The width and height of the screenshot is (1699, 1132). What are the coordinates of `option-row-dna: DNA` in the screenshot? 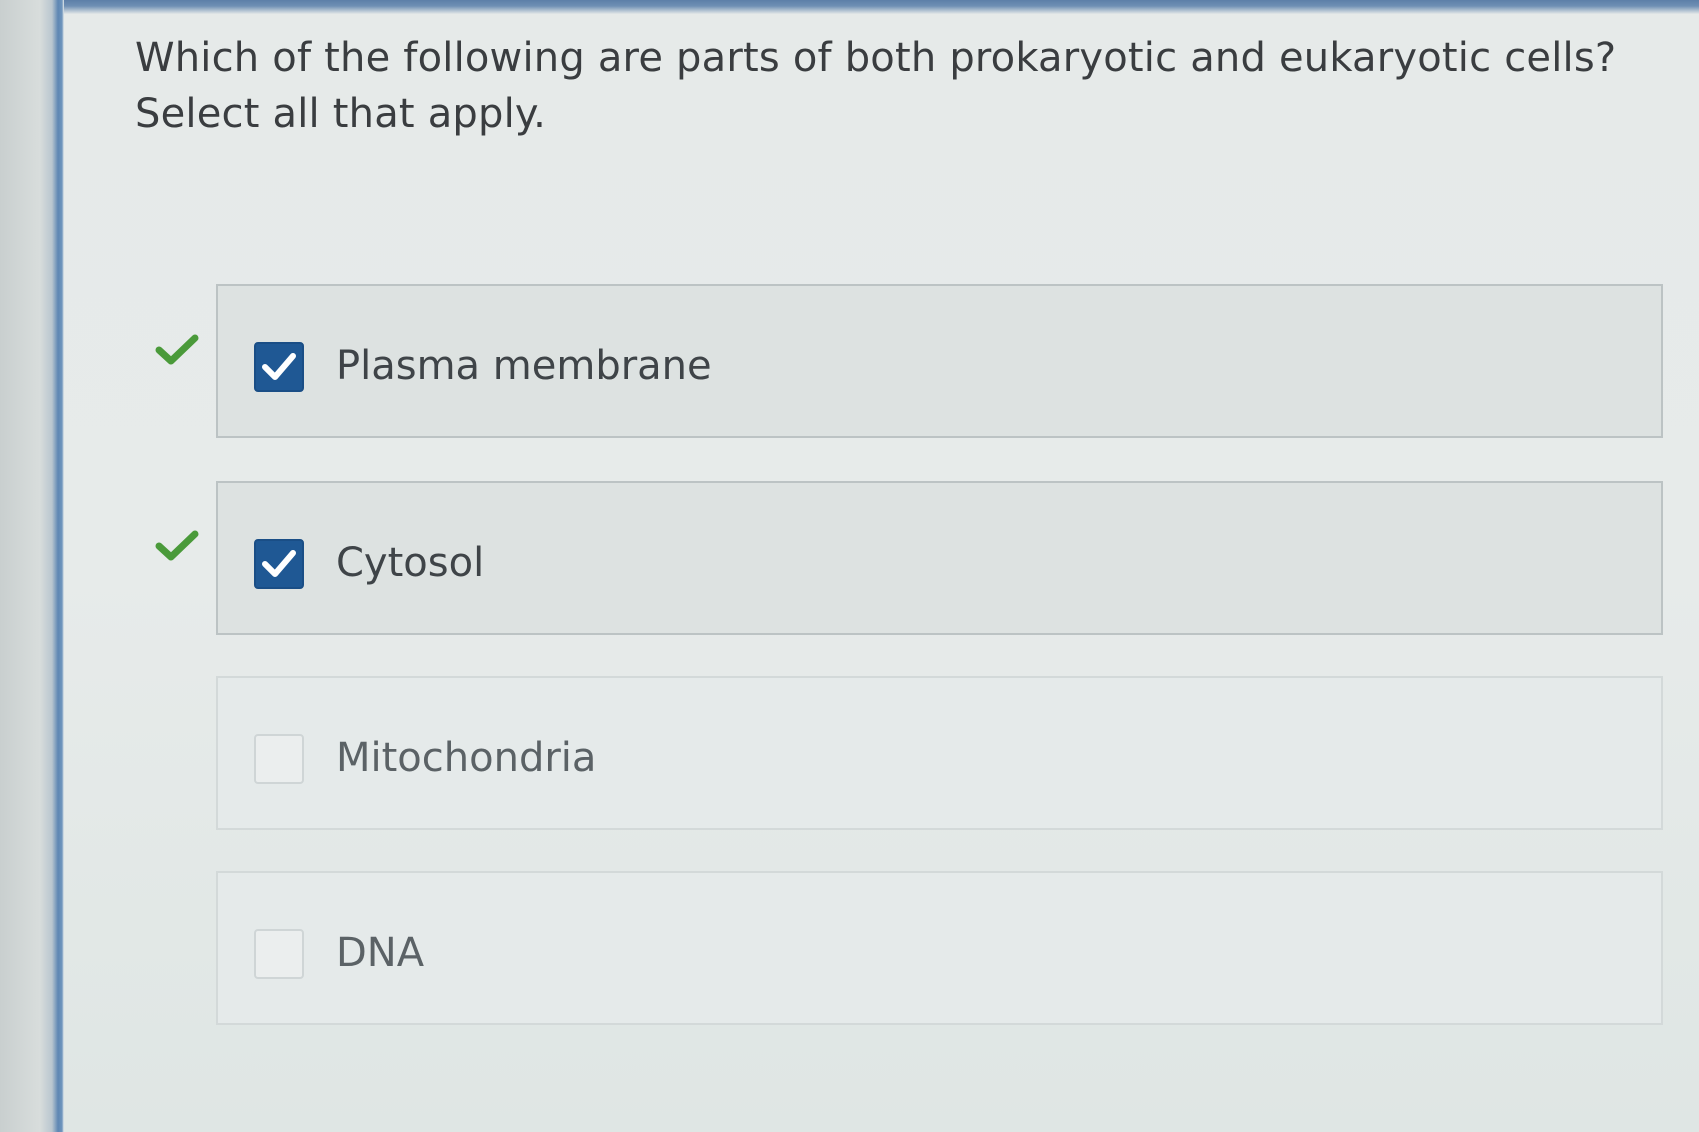 It's located at (939, 948).